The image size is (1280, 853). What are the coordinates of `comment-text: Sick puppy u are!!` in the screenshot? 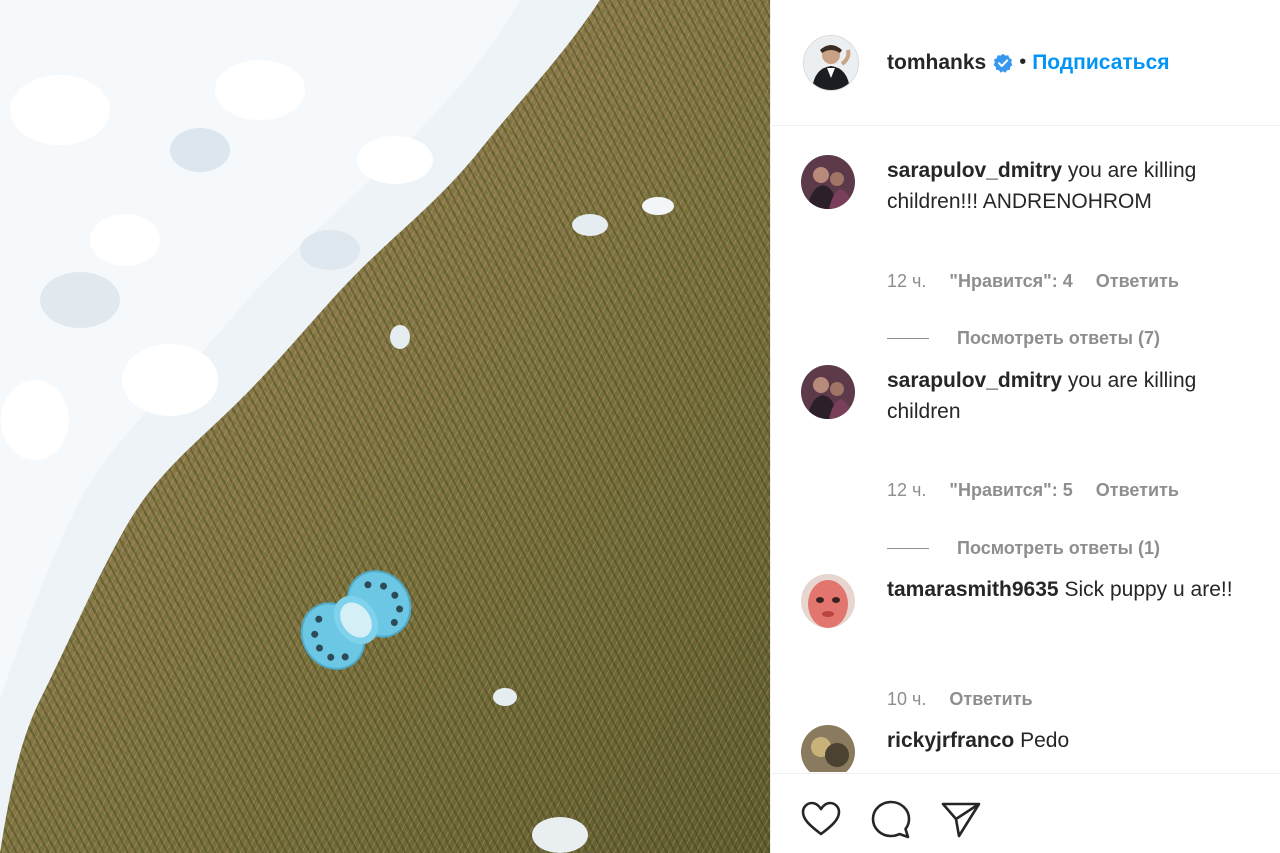 It's located at (1148, 589).